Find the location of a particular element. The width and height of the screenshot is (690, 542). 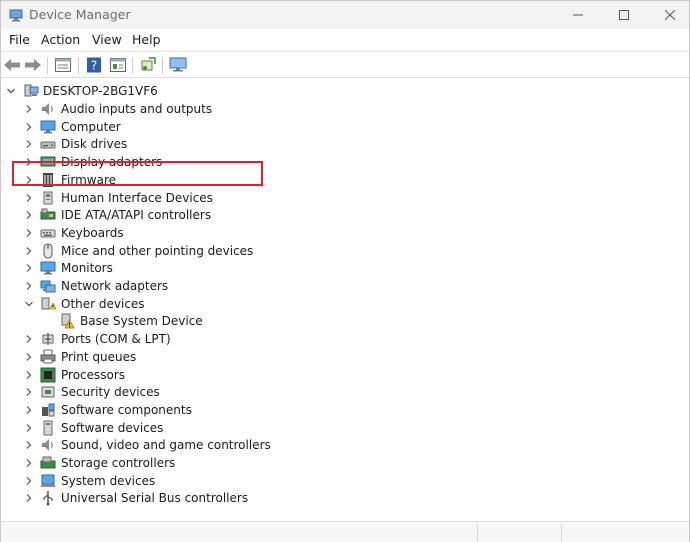

tree-item-monitors: Monitors is located at coordinates (345, 268).